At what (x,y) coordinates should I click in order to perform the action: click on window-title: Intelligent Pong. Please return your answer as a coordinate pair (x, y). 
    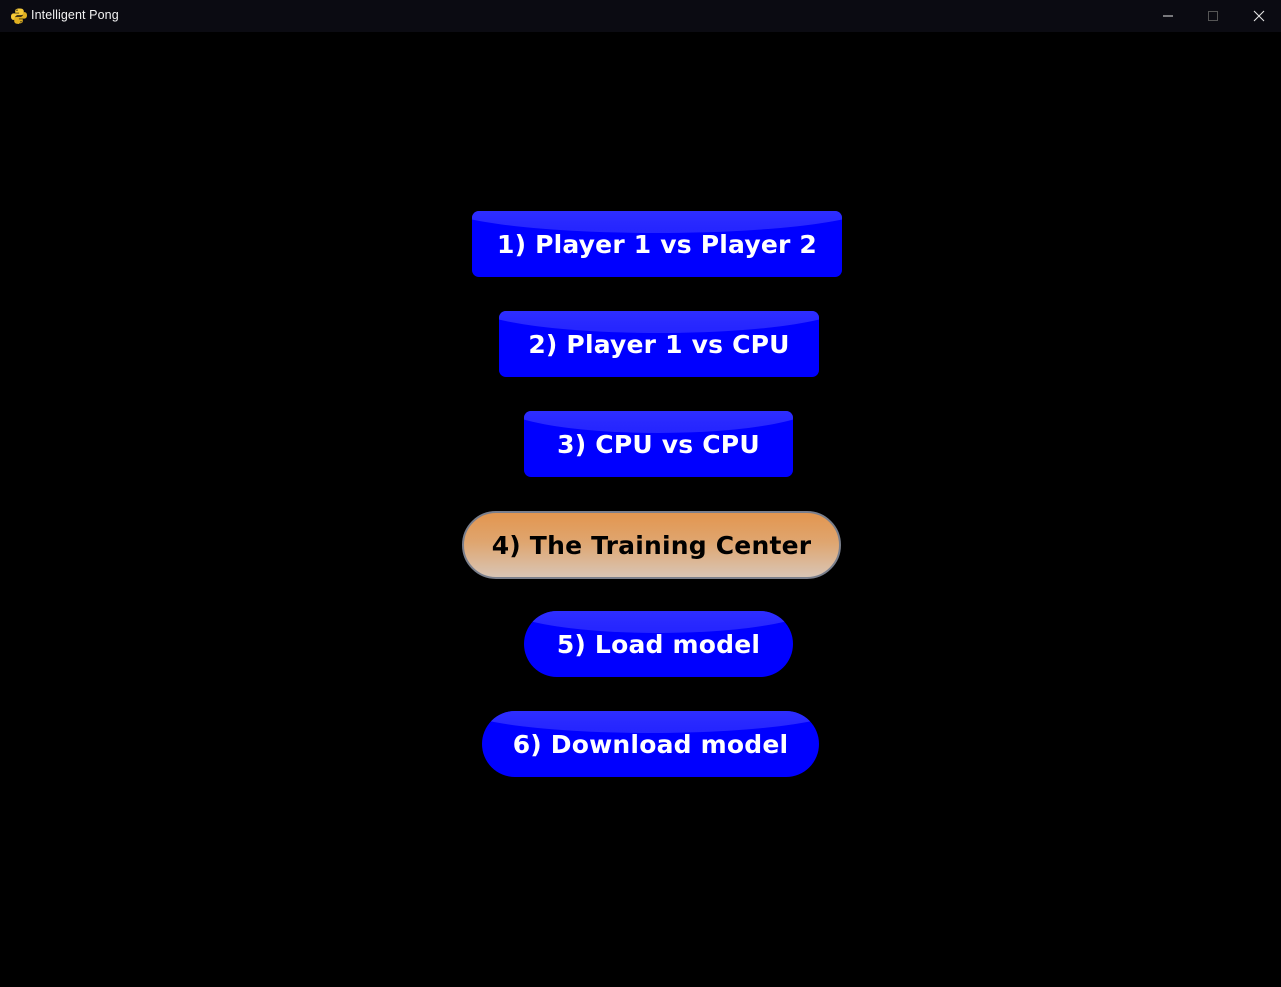
    Looking at the image, I should click on (75, 15).